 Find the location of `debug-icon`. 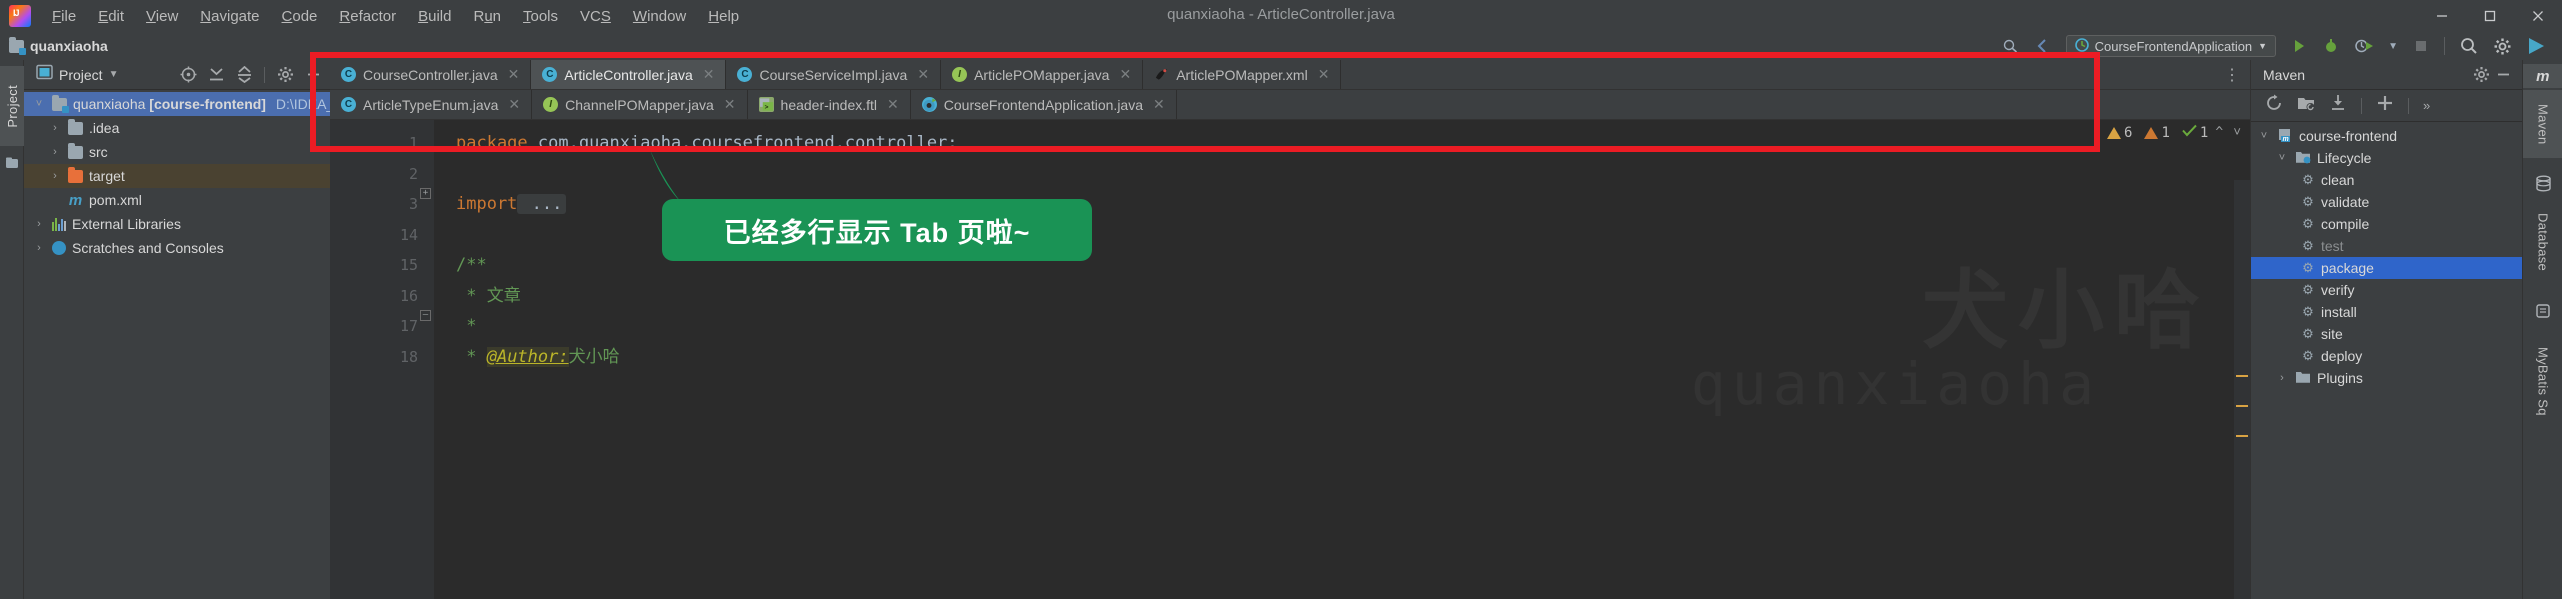

debug-icon is located at coordinates (2331, 46).